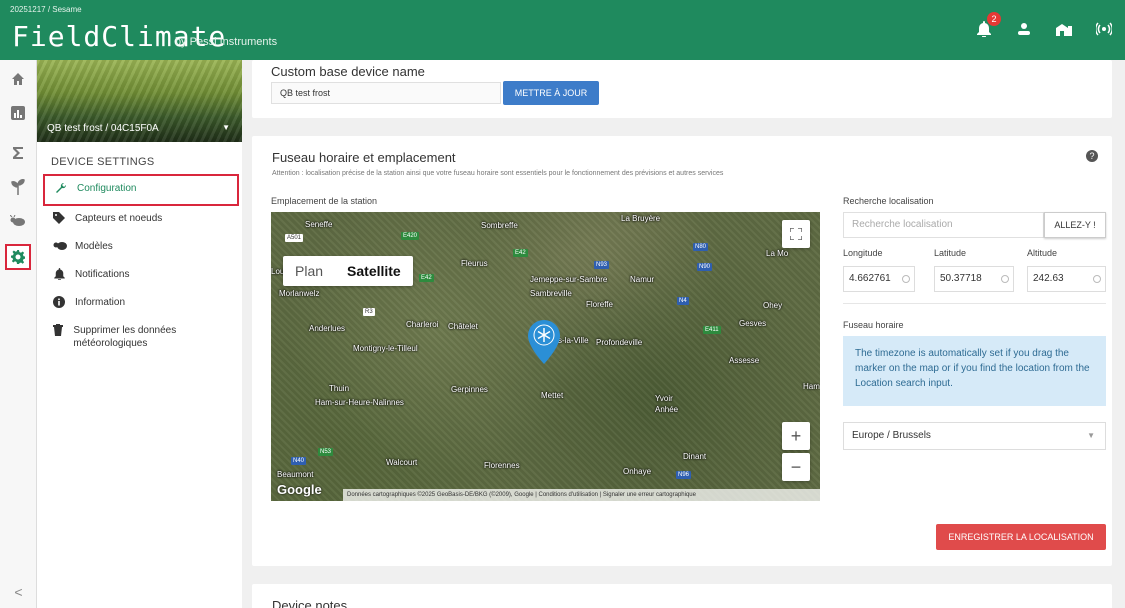  What do you see at coordinates (319, 224) in the screenshot?
I see `map-place: Seneffe` at bounding box center [319, 224].